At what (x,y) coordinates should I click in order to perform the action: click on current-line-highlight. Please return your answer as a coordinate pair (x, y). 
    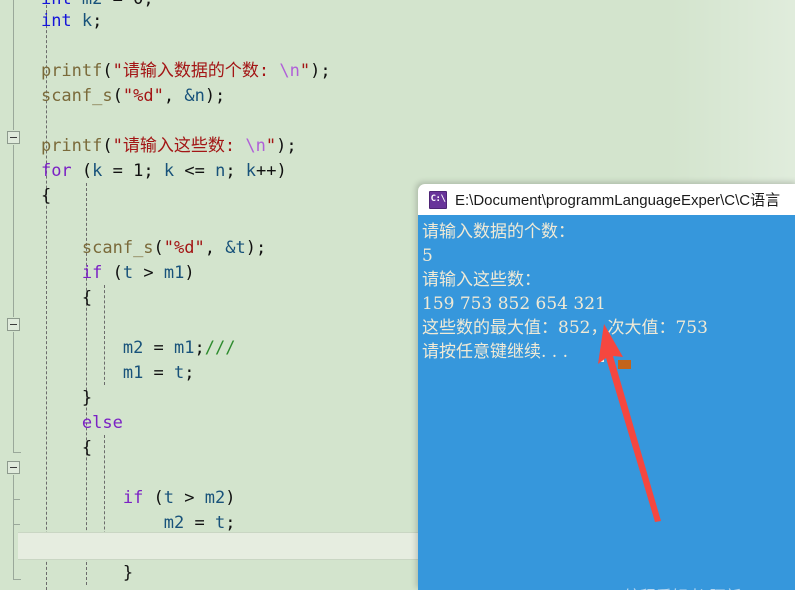
    Looking at the image, I should click on (219, 546).